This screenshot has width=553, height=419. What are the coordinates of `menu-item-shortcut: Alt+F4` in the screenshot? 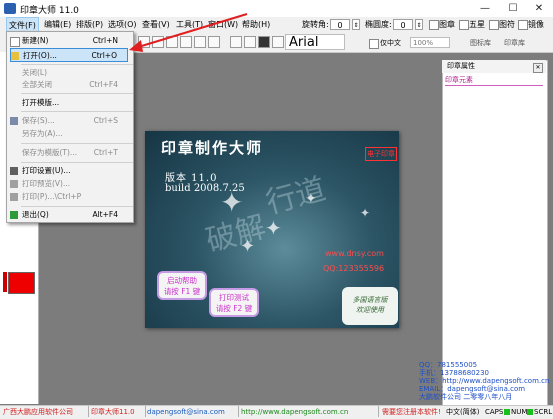 It's located at (105, 214).